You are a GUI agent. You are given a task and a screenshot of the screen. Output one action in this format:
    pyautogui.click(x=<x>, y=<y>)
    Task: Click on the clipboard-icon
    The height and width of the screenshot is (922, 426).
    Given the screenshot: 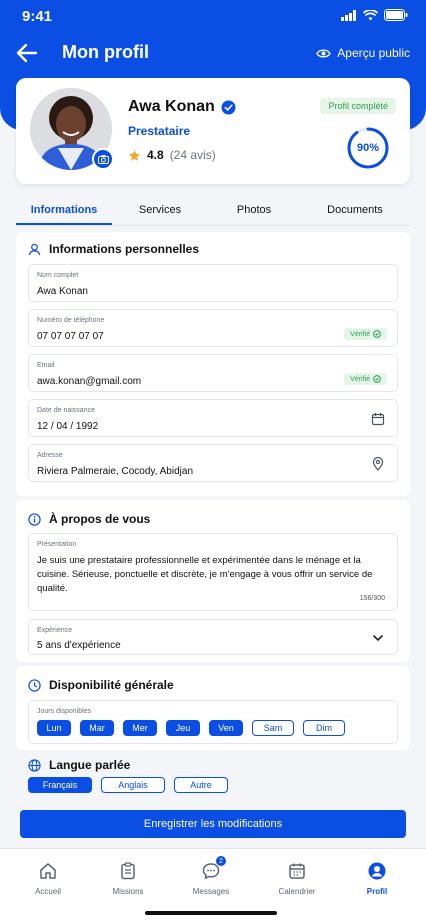 What is the action you would take?
    pyautogui.click(x=128, y=871)
    